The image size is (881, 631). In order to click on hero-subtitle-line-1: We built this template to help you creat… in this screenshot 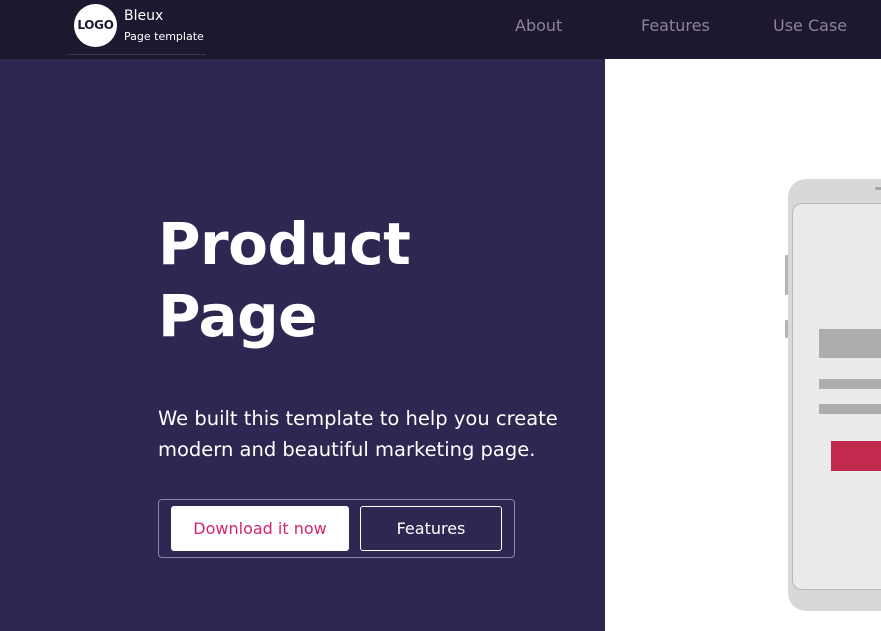, I will do `click(358, 418)`.